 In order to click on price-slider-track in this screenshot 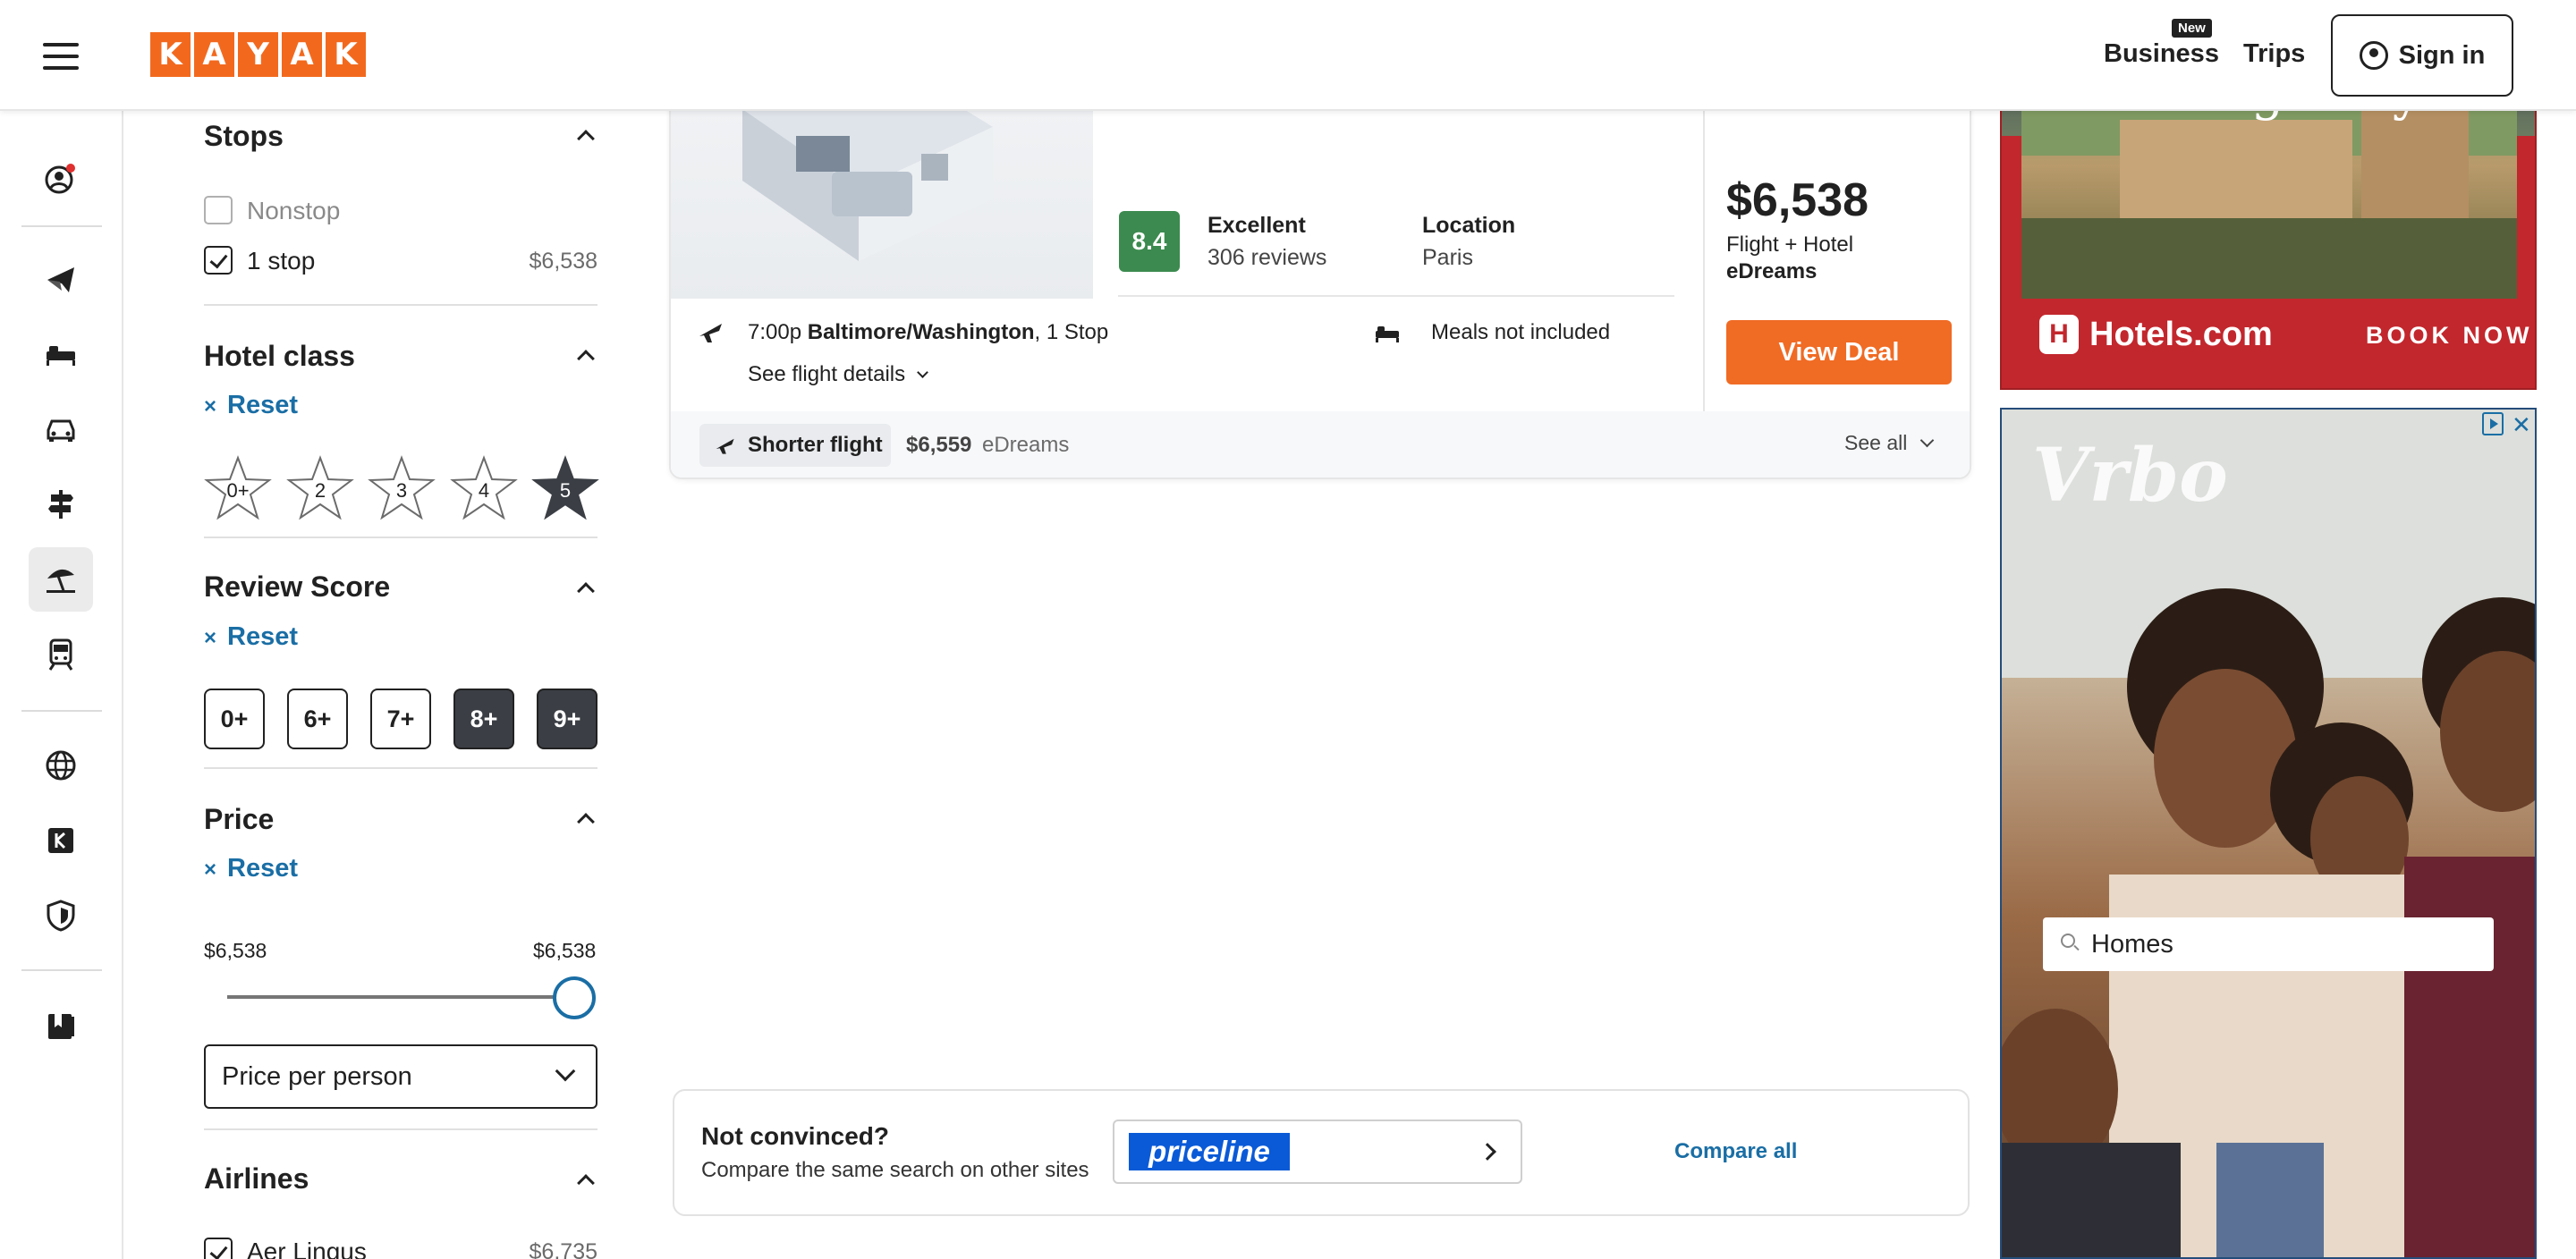, I will do `click(399, 997)`.